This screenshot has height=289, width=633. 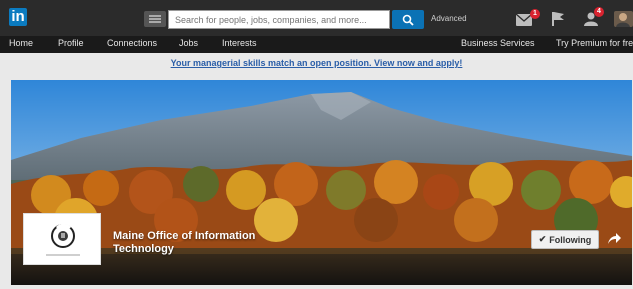 I want to click on company-name: Maine Office of Information Technology, so click(x=184, y=242).